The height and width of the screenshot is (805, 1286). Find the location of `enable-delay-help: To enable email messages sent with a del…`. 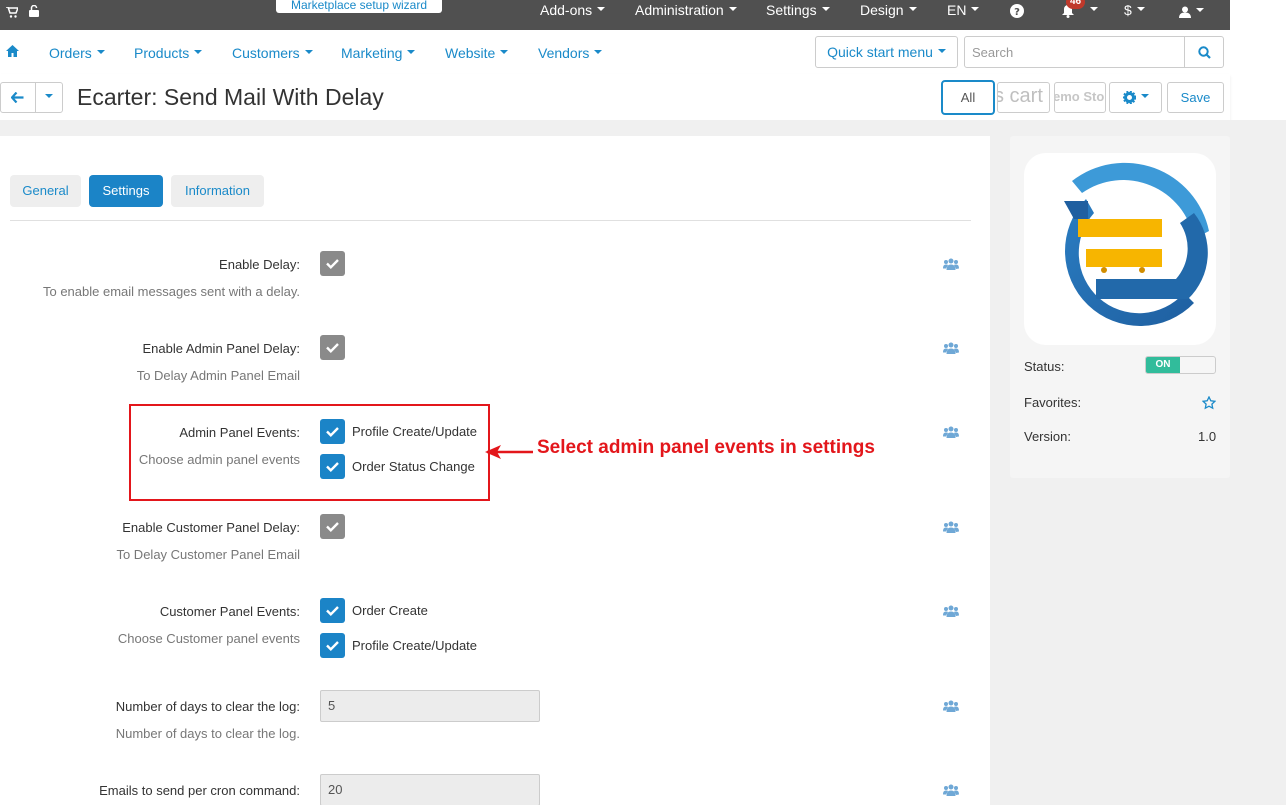

enable-delay-help: To enable email messages sent with a del… is located at coordinates (171, 291).